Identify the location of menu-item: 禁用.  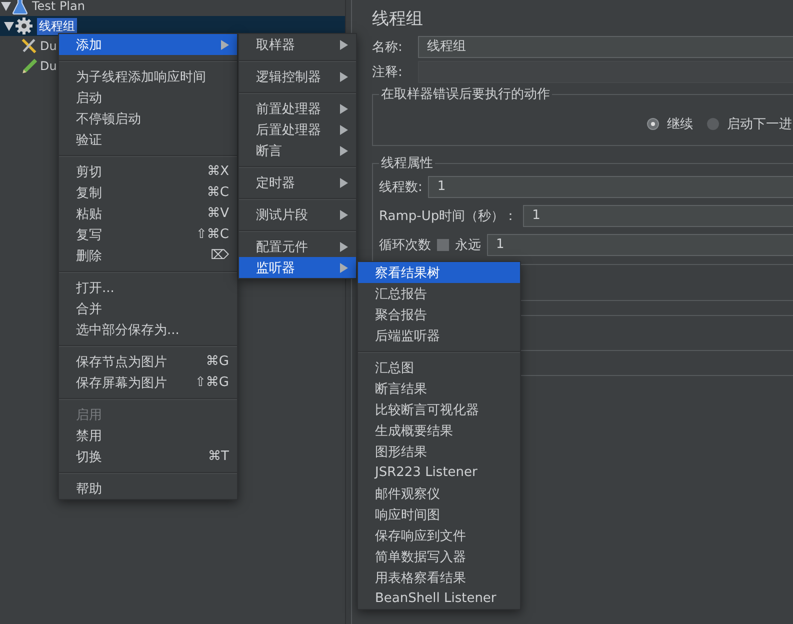
(148, 435).